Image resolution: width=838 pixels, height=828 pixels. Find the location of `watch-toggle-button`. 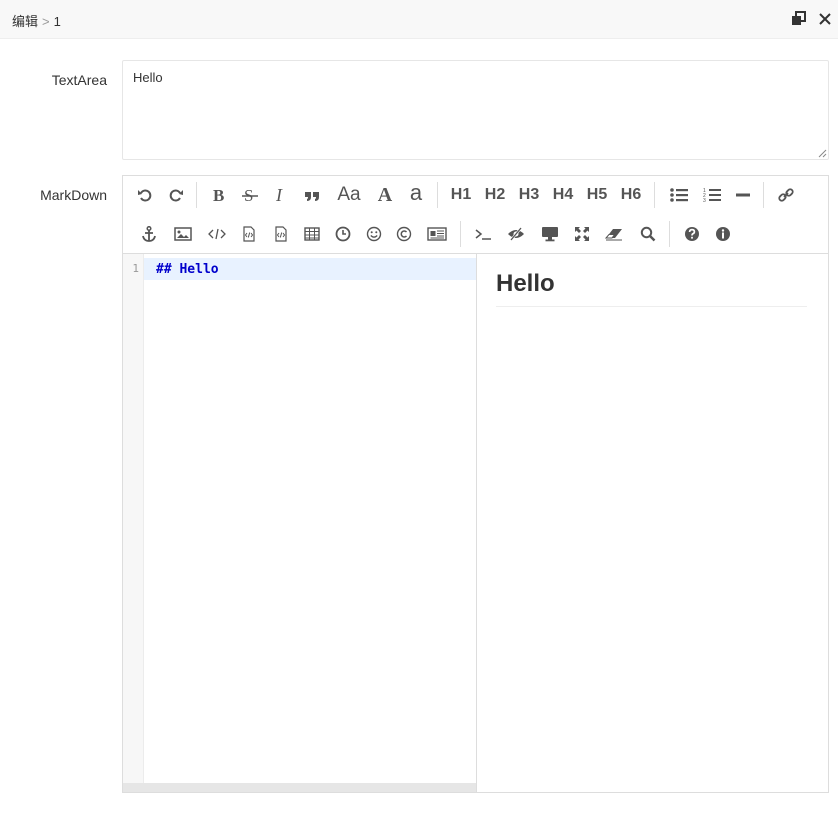

watch-toggle-button is located at coordinates (516, 234).